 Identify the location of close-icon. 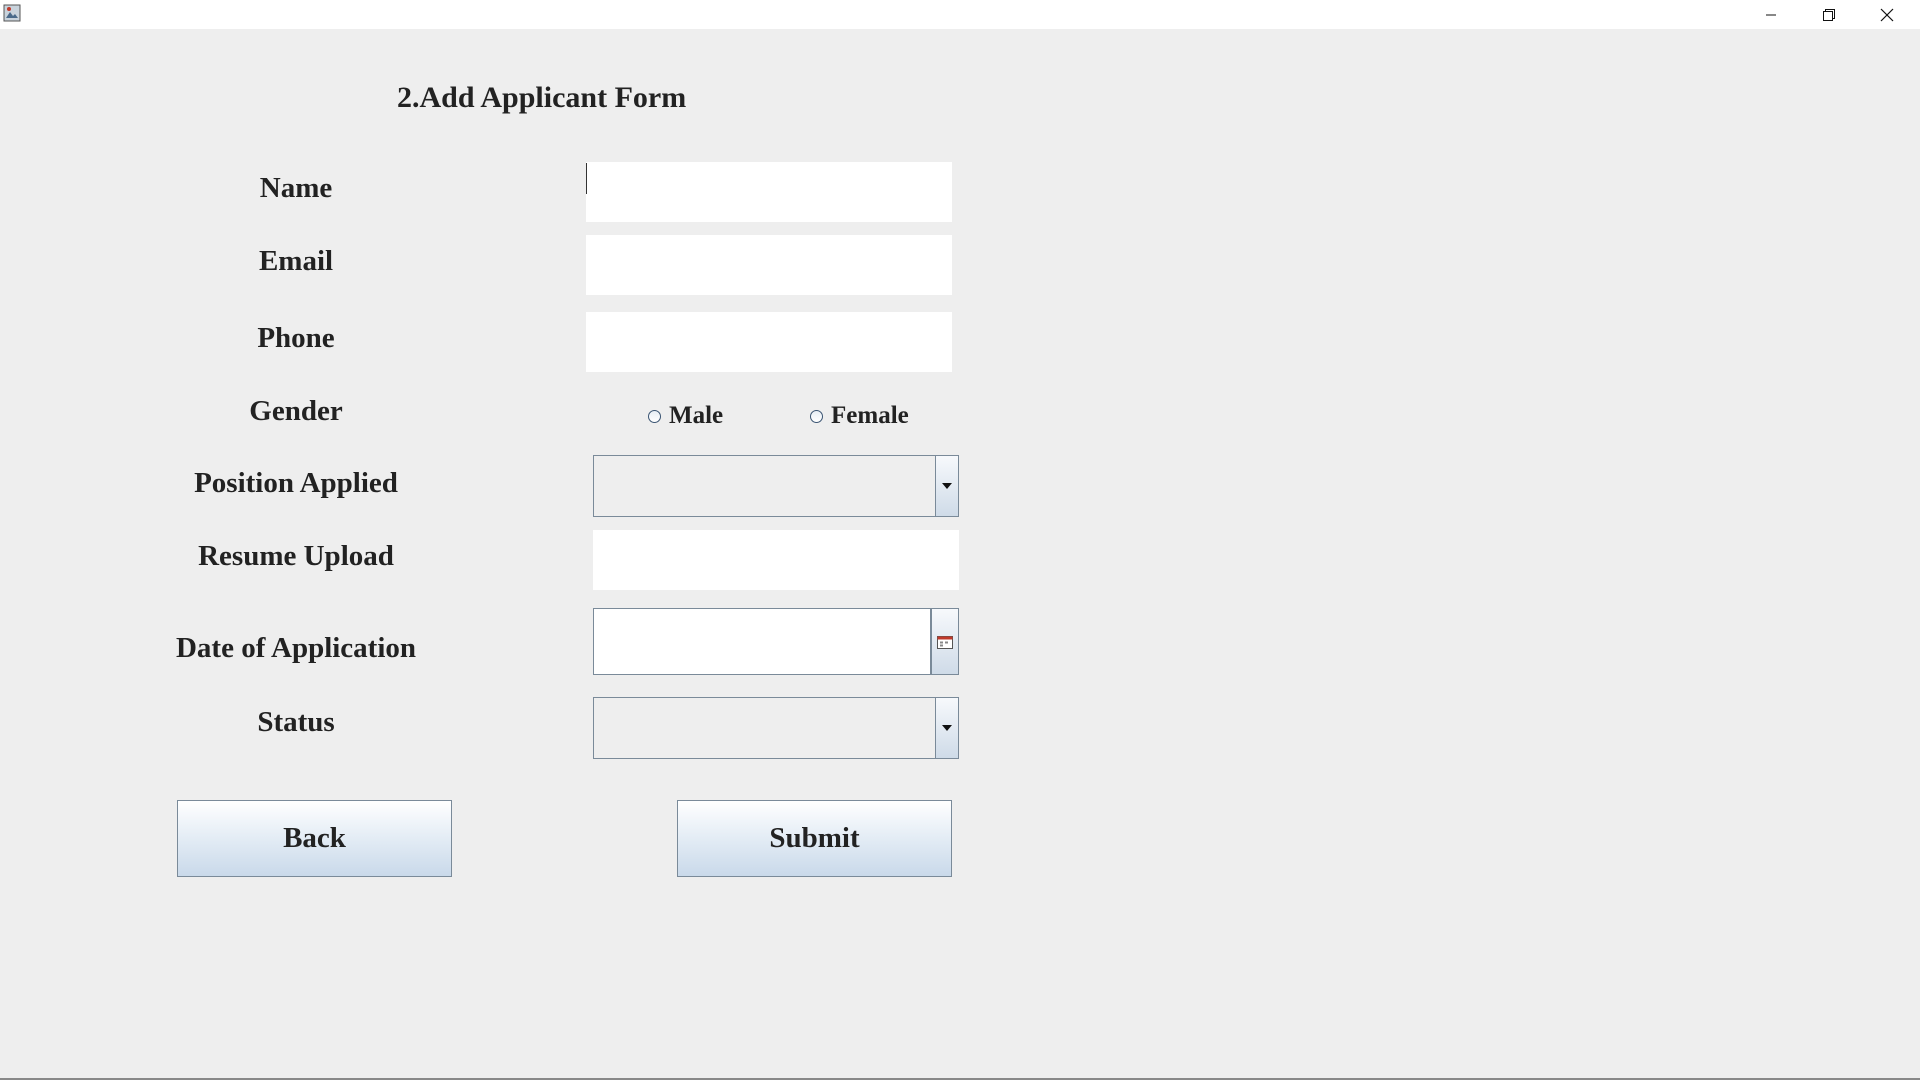
(1887, 14).